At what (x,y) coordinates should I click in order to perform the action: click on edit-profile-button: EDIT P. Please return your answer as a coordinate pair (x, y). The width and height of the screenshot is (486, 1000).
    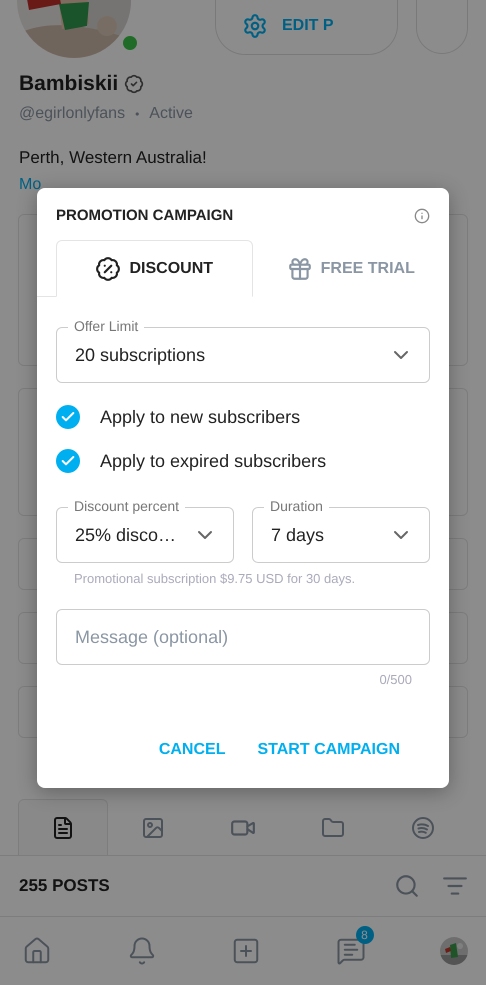
    Looking at the image, I should click on (306, 27).